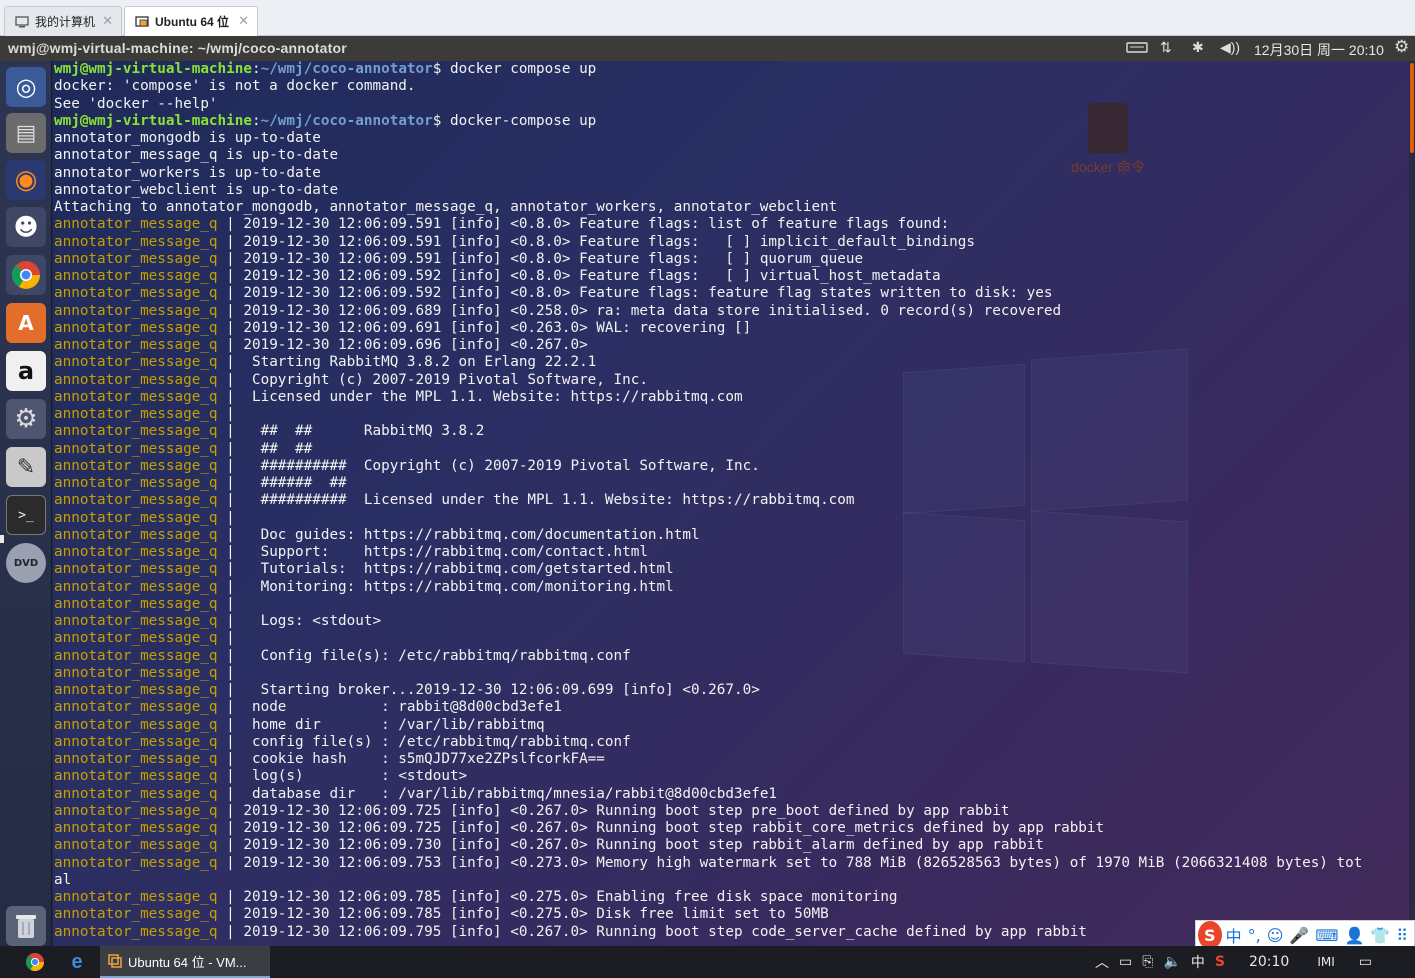 The width and height of the screenshot is (1415, 978). What do you see at coordinates (1275, 935) in the screenshot?
I see `emoji-icon: ☺` at bounding box center [1275, 935].